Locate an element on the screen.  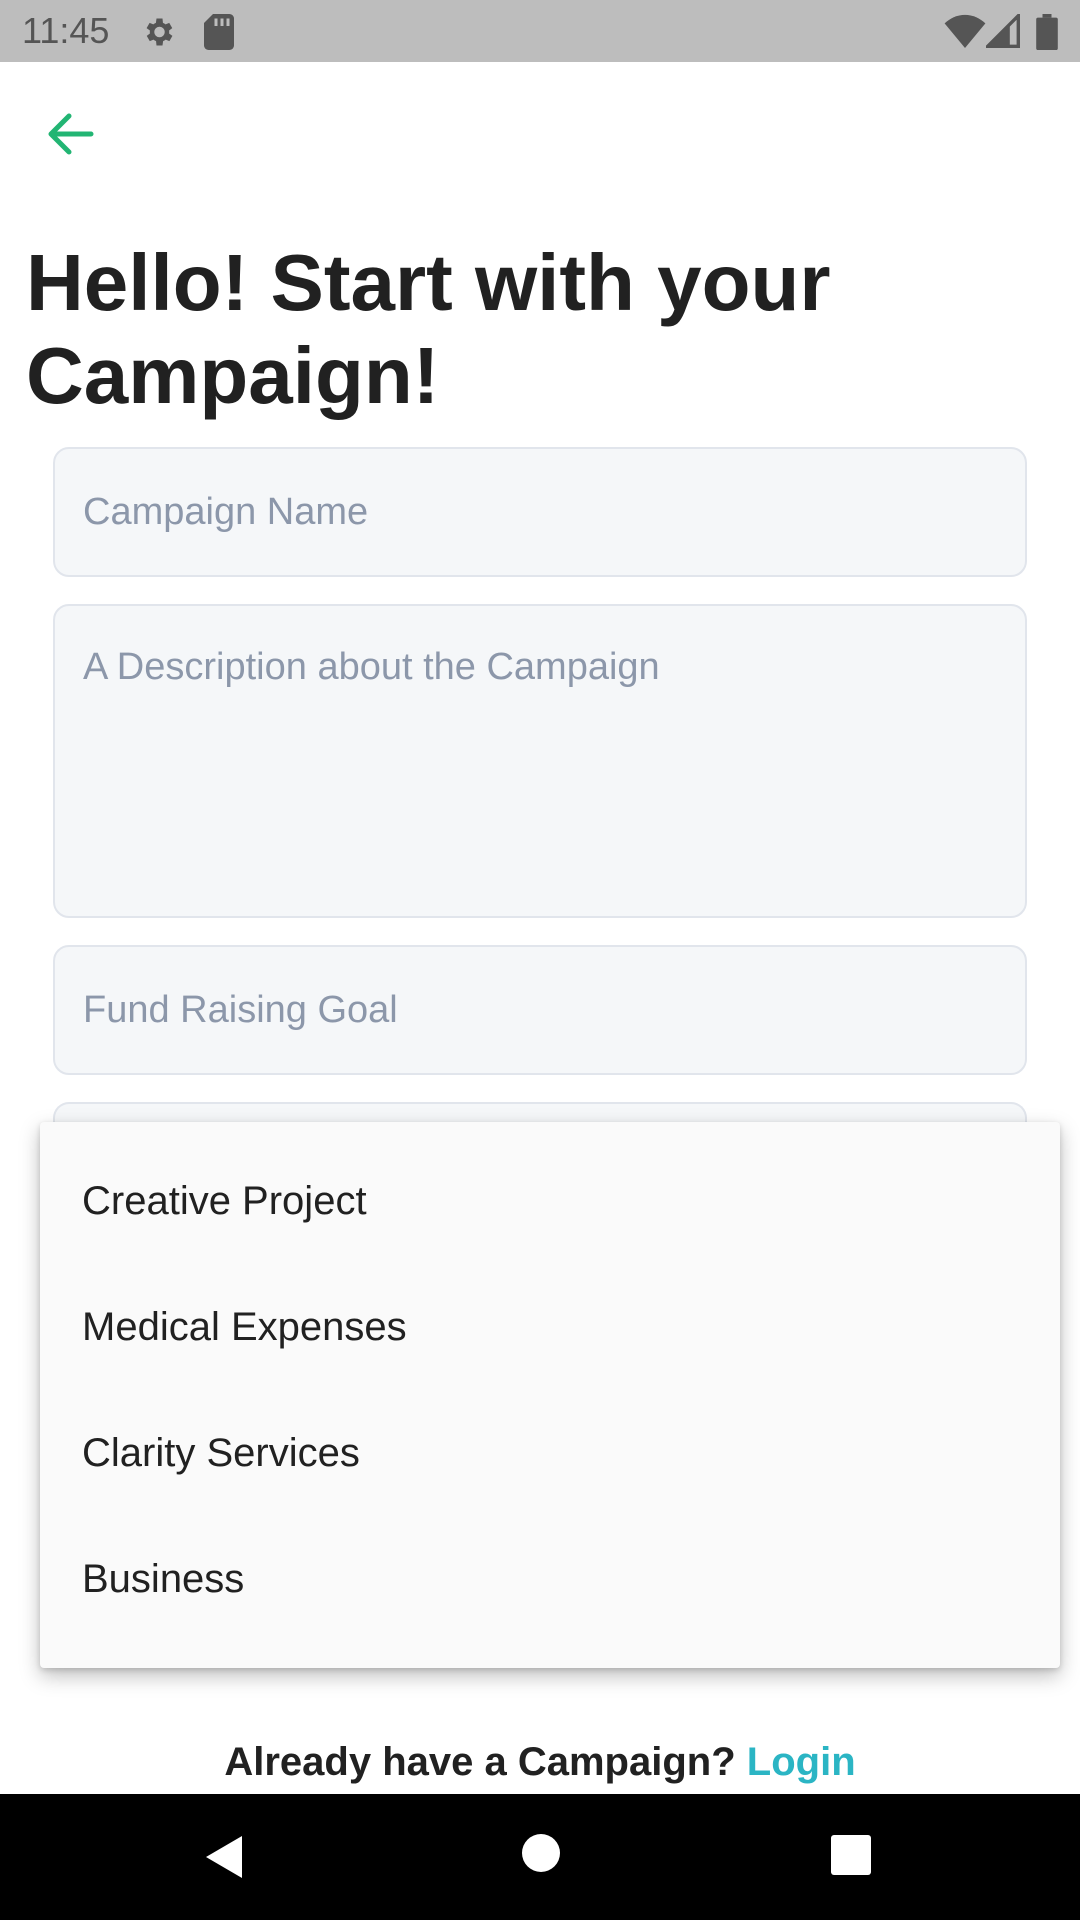
login-prompt: Already have a Campaign? Login is located at coordinates (540, 1762).